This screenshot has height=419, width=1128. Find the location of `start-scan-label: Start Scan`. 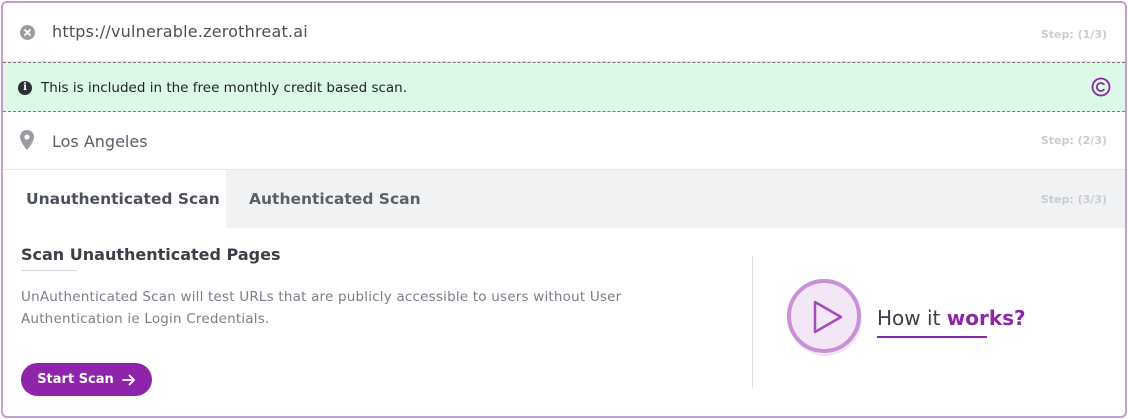

start-scan-label: Start Scan is located at coordinates (75, 379).